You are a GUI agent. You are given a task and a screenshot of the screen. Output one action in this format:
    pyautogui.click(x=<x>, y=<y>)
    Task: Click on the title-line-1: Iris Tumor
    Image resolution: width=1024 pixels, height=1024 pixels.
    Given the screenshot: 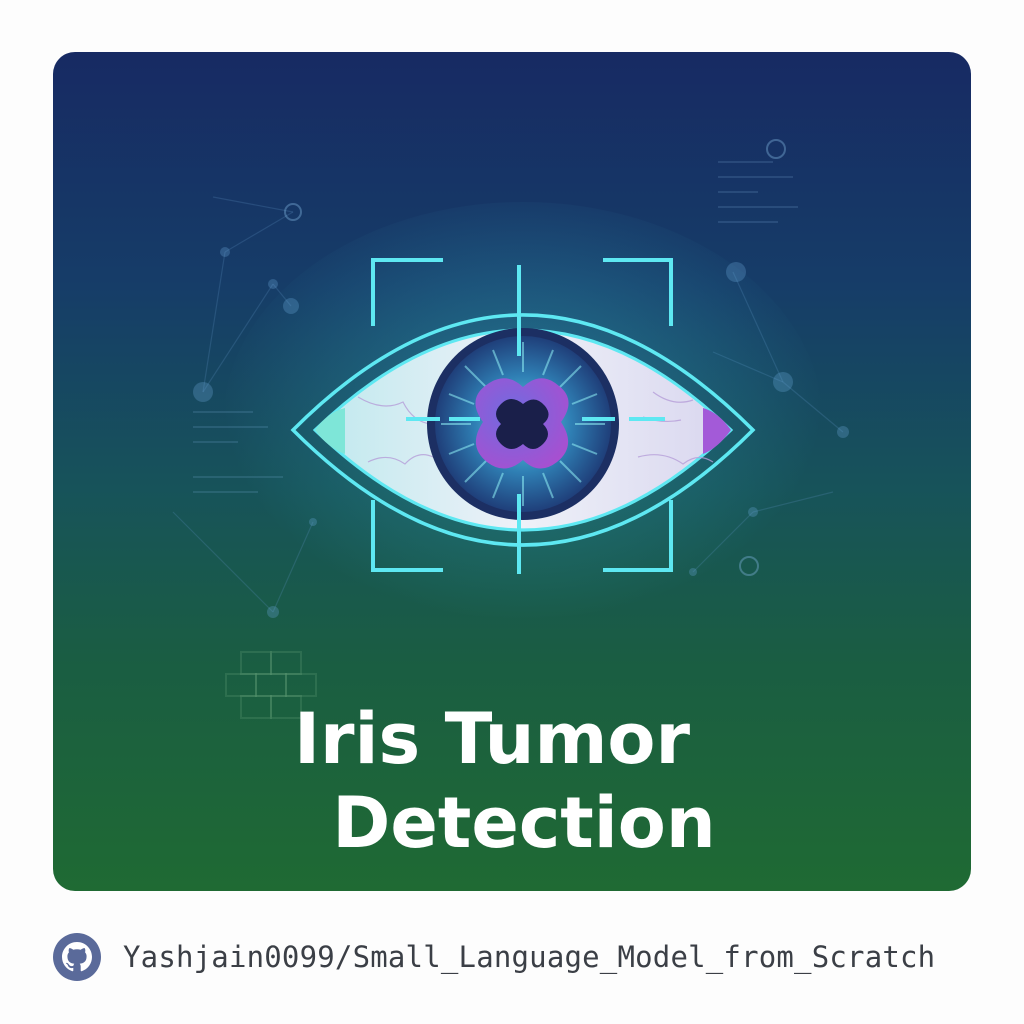 What is the action you would take?
    pyautogui.click(x=492, y=739)
    